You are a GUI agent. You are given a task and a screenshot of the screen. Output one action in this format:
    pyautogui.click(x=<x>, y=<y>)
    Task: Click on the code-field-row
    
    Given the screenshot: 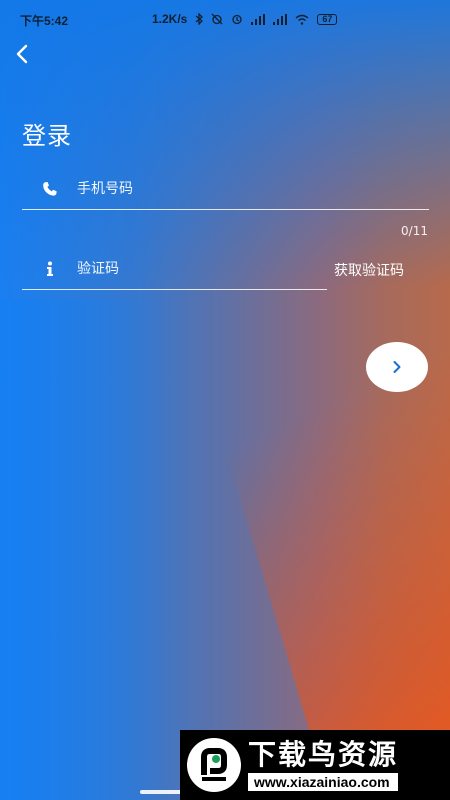 What is the action you would take?
    pyautogui.click(x=174, y=269)
    